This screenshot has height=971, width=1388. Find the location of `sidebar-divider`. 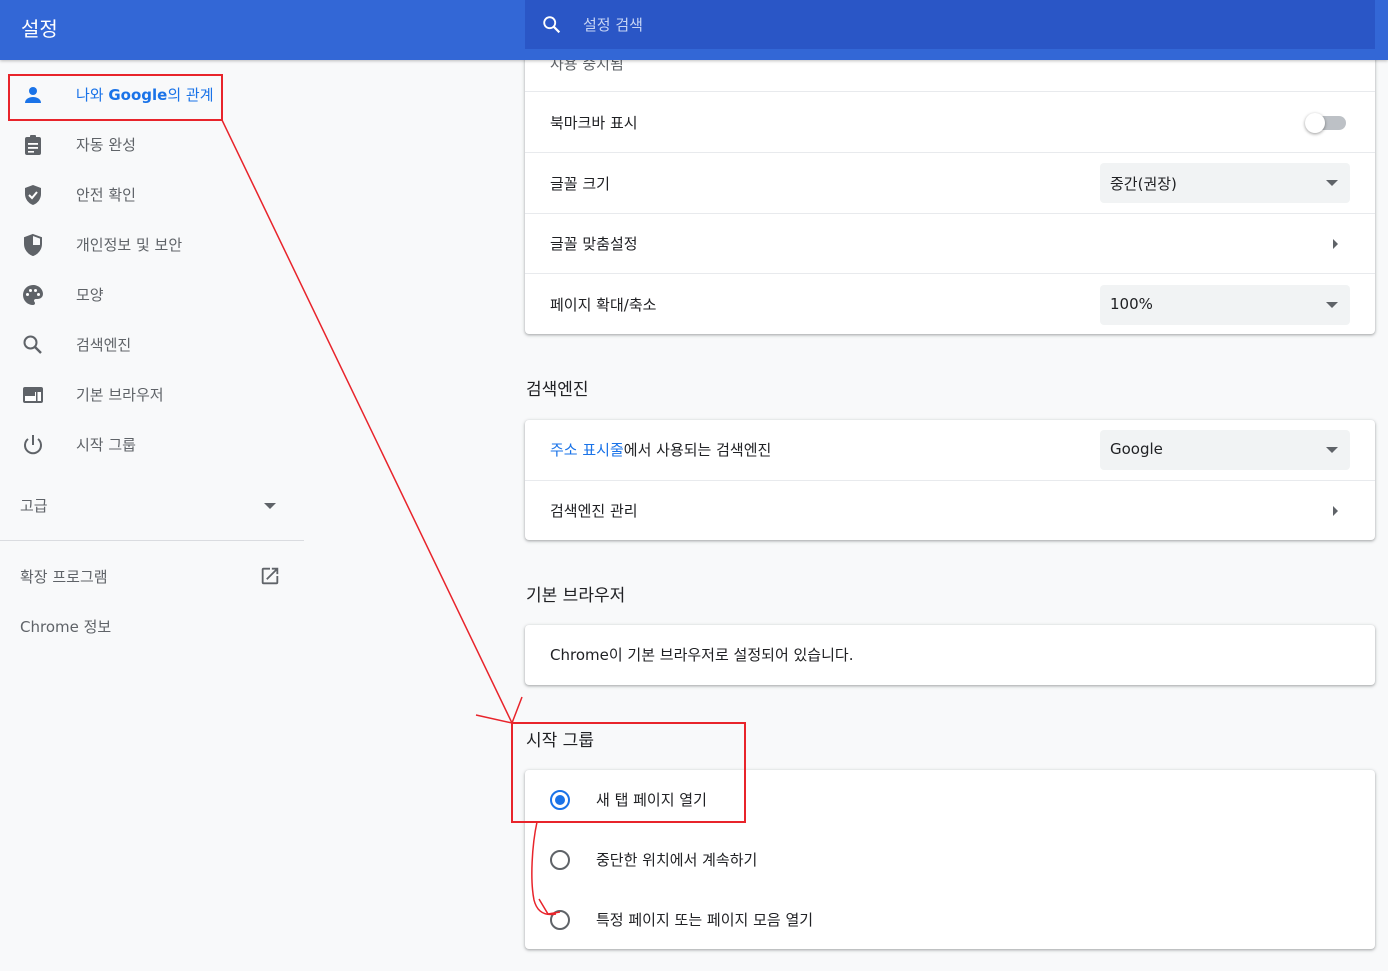

sidebar-divider is located at coordinates (152, 540).